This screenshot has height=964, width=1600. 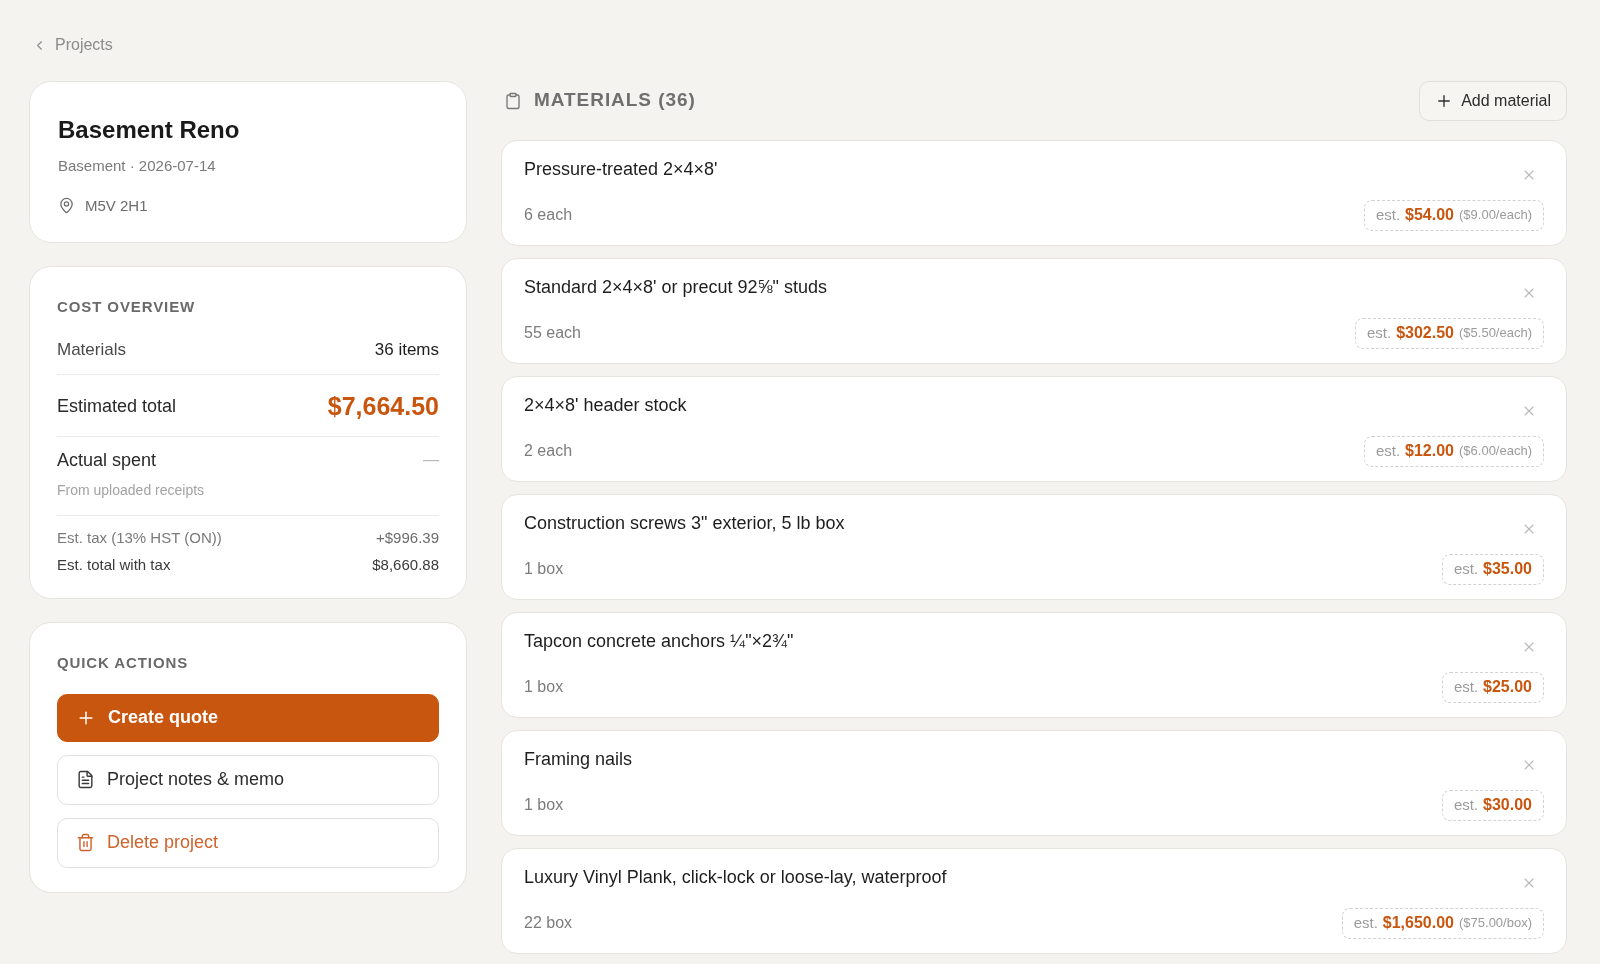 I want to click on add-material-button: Add material, so click(x=1493, y=100).